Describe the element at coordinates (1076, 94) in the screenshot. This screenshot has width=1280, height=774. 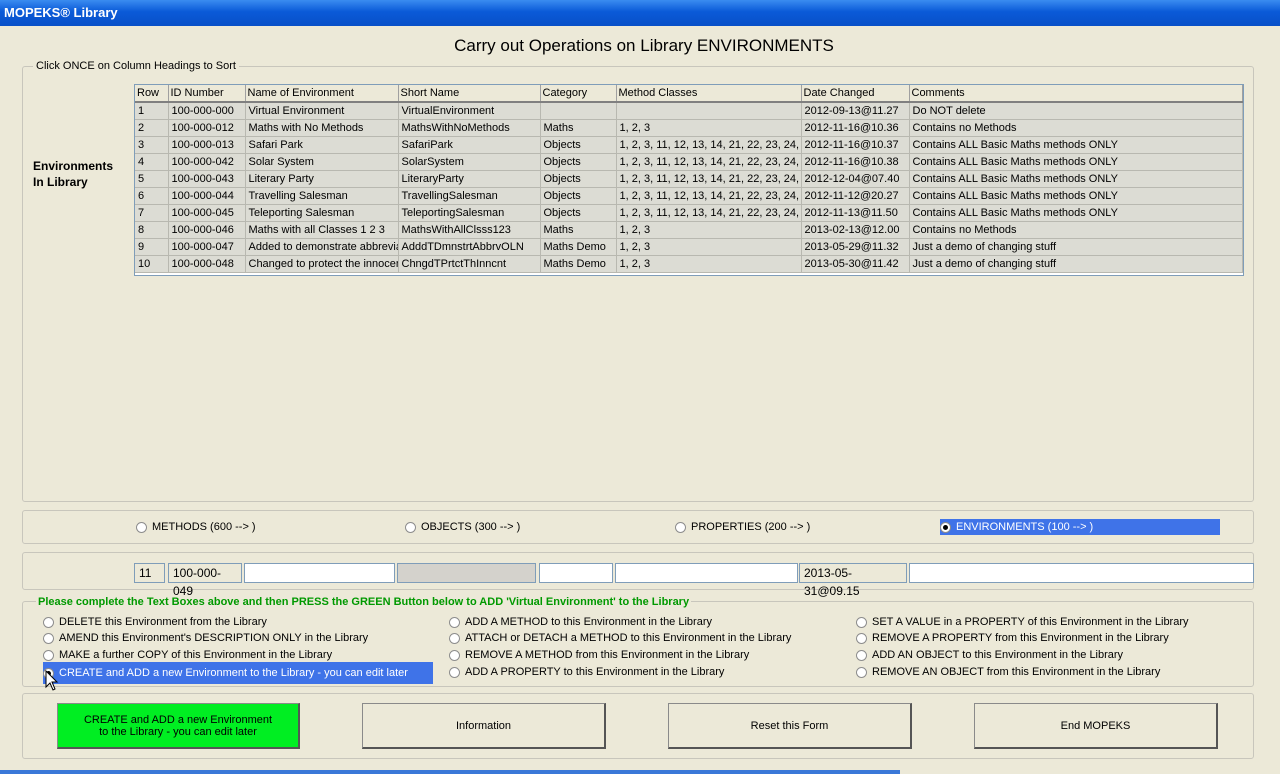
I see `column-header-comments: Comments` at that location.